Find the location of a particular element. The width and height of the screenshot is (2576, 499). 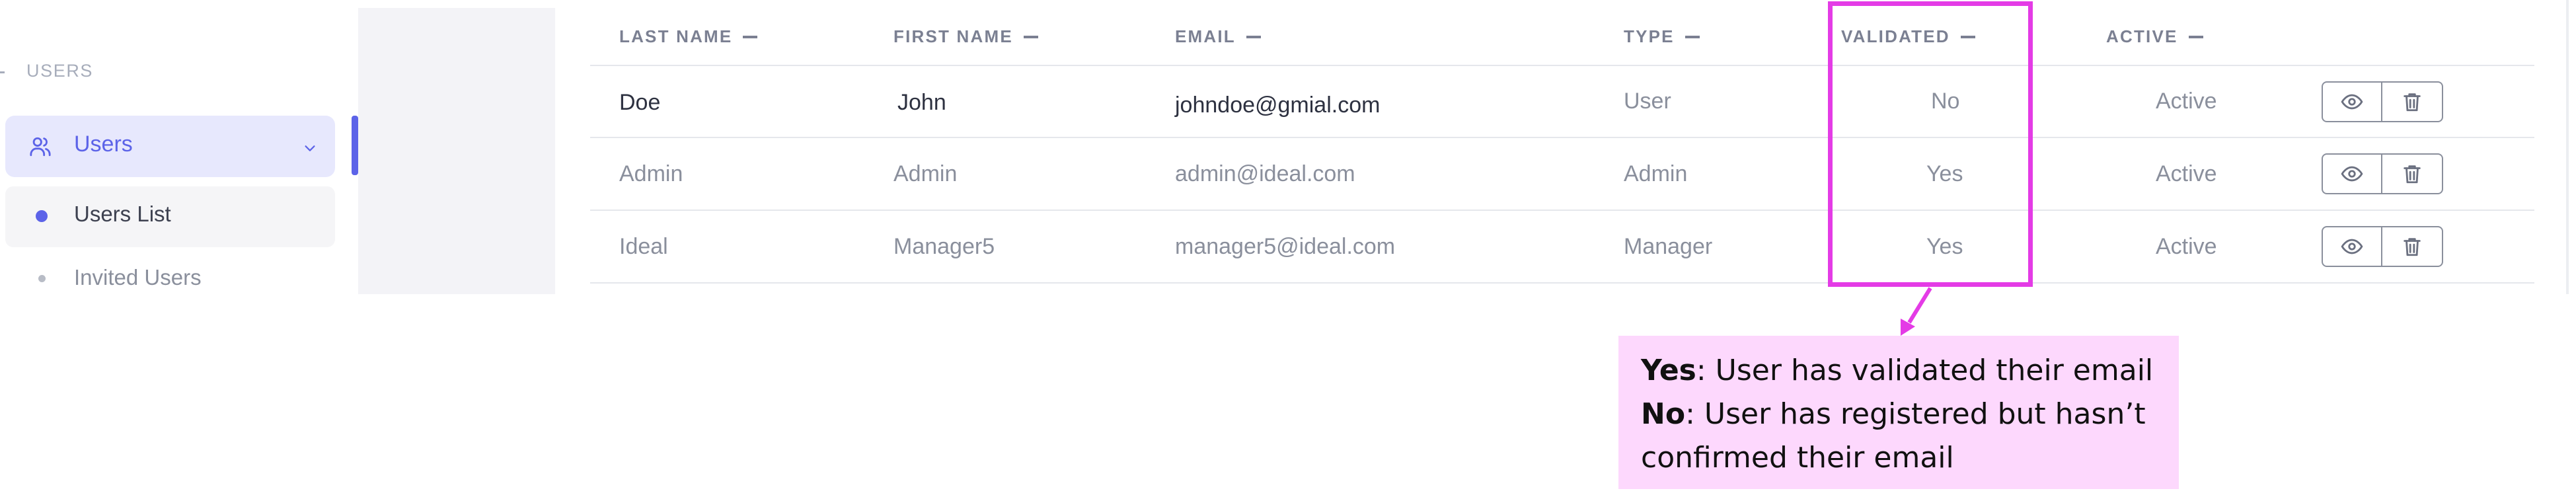

cell-type: Admin is located at coordinates (1656, 173).